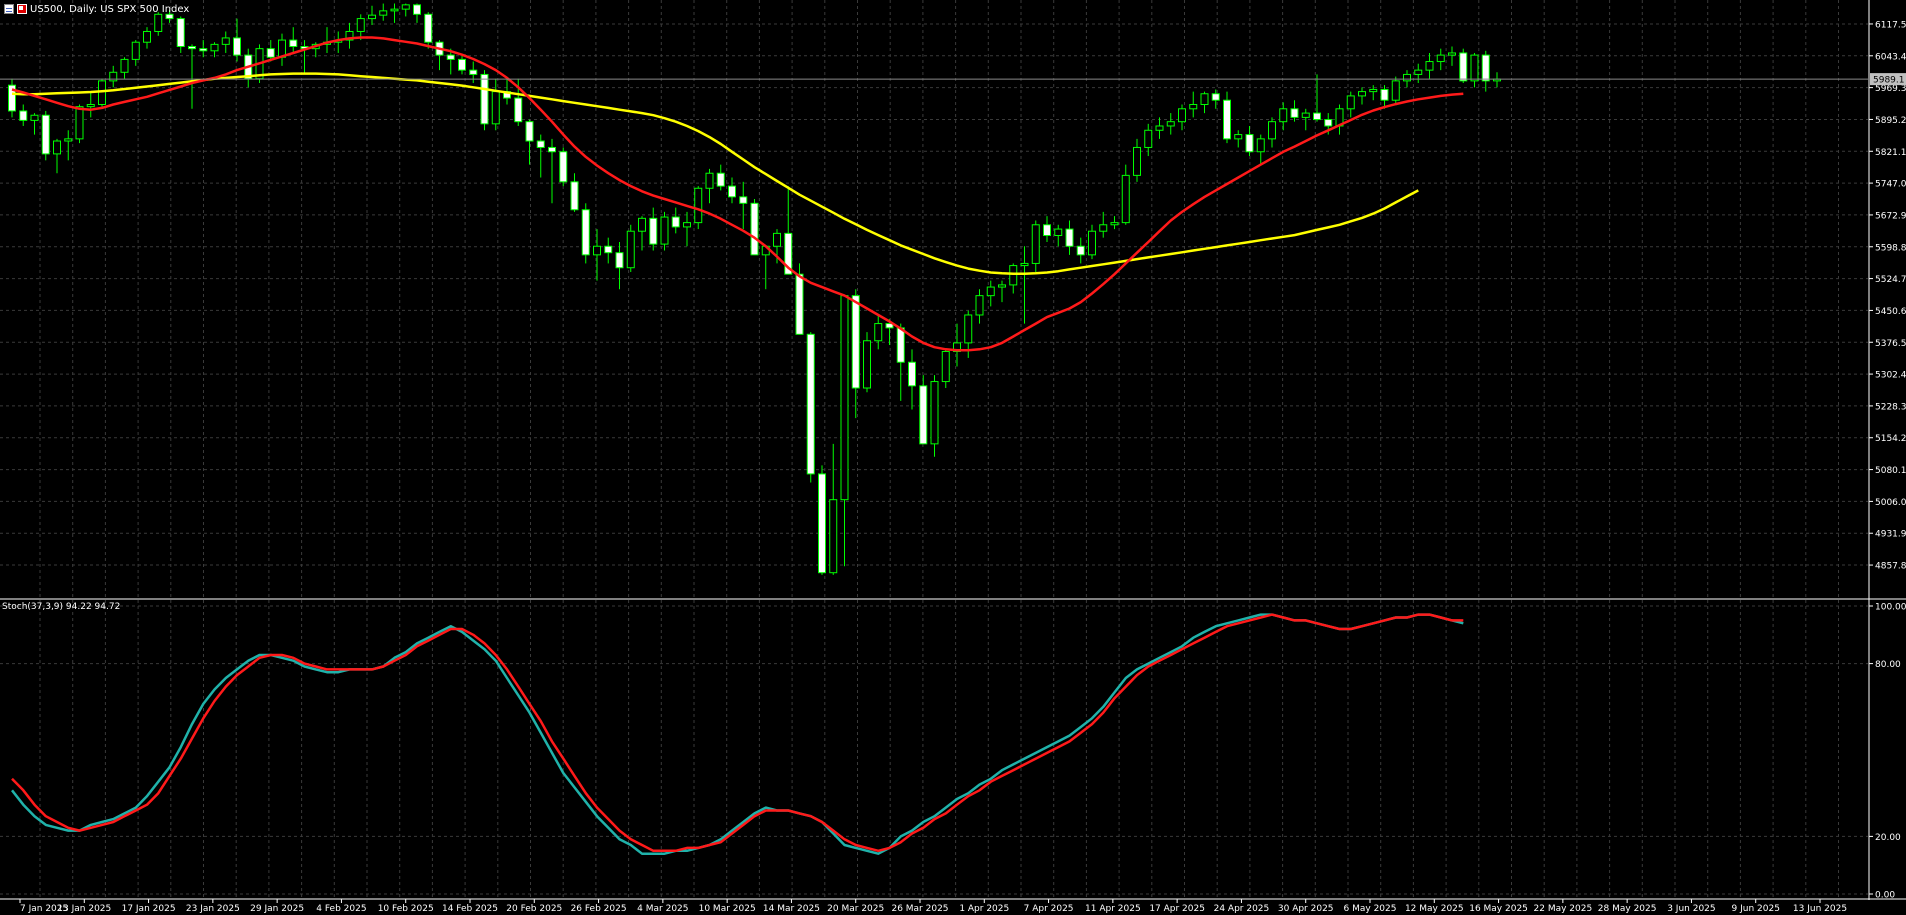 The height and width of the screenshot is (915, 1906). Describe the element at coordinates (1890, 439) in the screenshot. I see `price-tick-label: 5154.2` at that location.